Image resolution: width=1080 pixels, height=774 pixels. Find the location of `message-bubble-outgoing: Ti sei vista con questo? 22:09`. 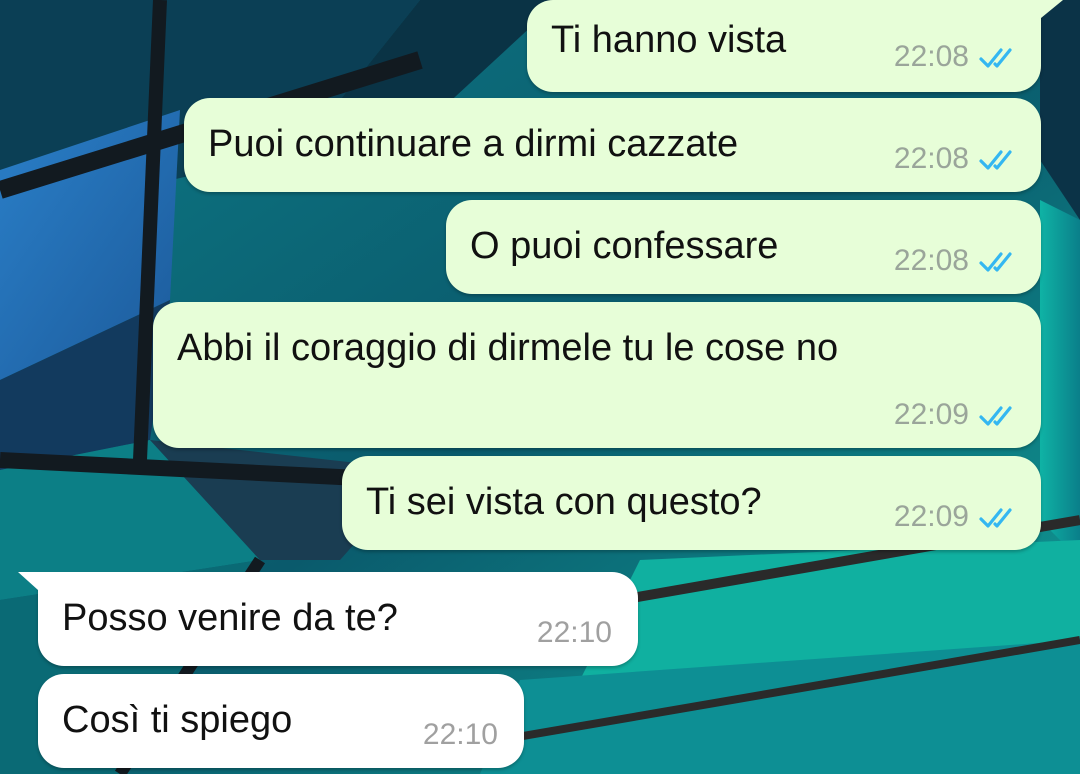

message-bubble-outgoing: Ti sei vista con questo? 22:09 is located at coordinates (691, 503).